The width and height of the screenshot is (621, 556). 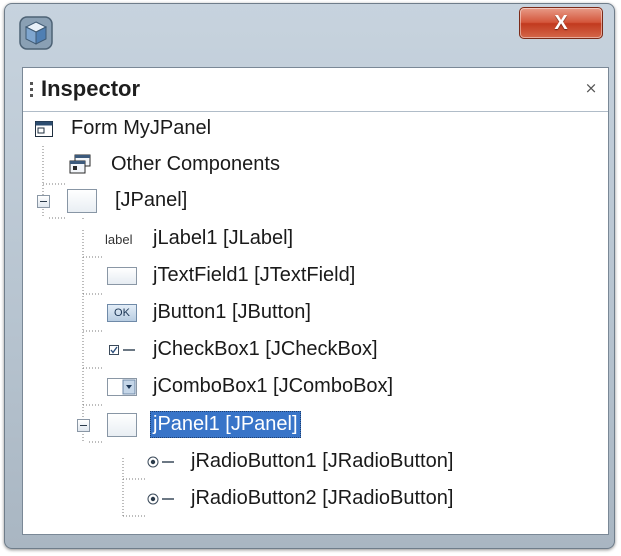 I want to click on tree-label-jpanel1: jPanel1 [JPanel], so click(x=225, y=424).